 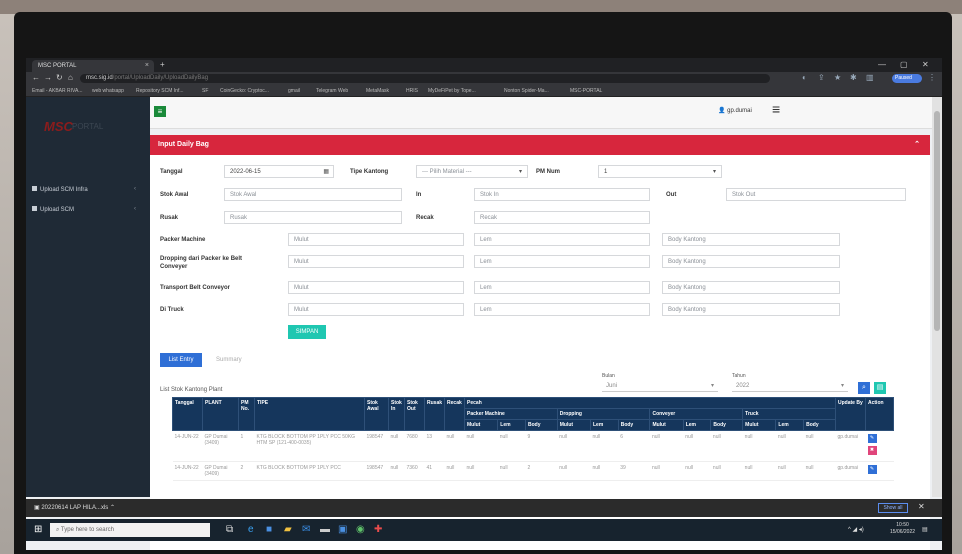 What do you see at coordinates (870, 77) in the screenshot?
I see `sidepanel-icon: ▥` at bounding box center [870, 77].